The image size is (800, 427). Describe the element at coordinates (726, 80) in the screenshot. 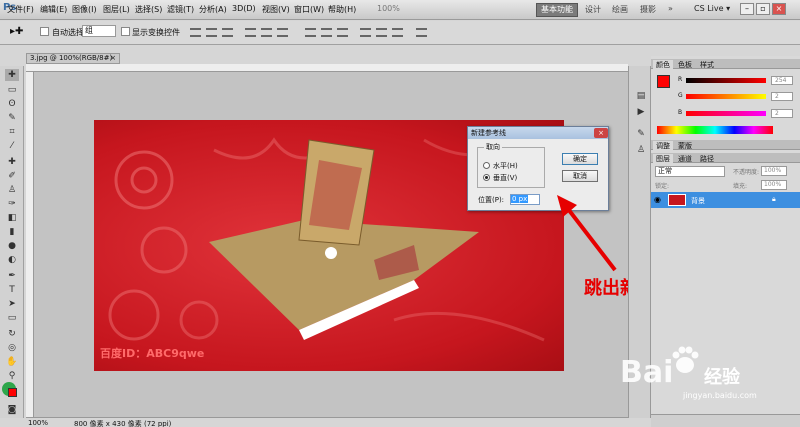

I see `r-slider` at that location.